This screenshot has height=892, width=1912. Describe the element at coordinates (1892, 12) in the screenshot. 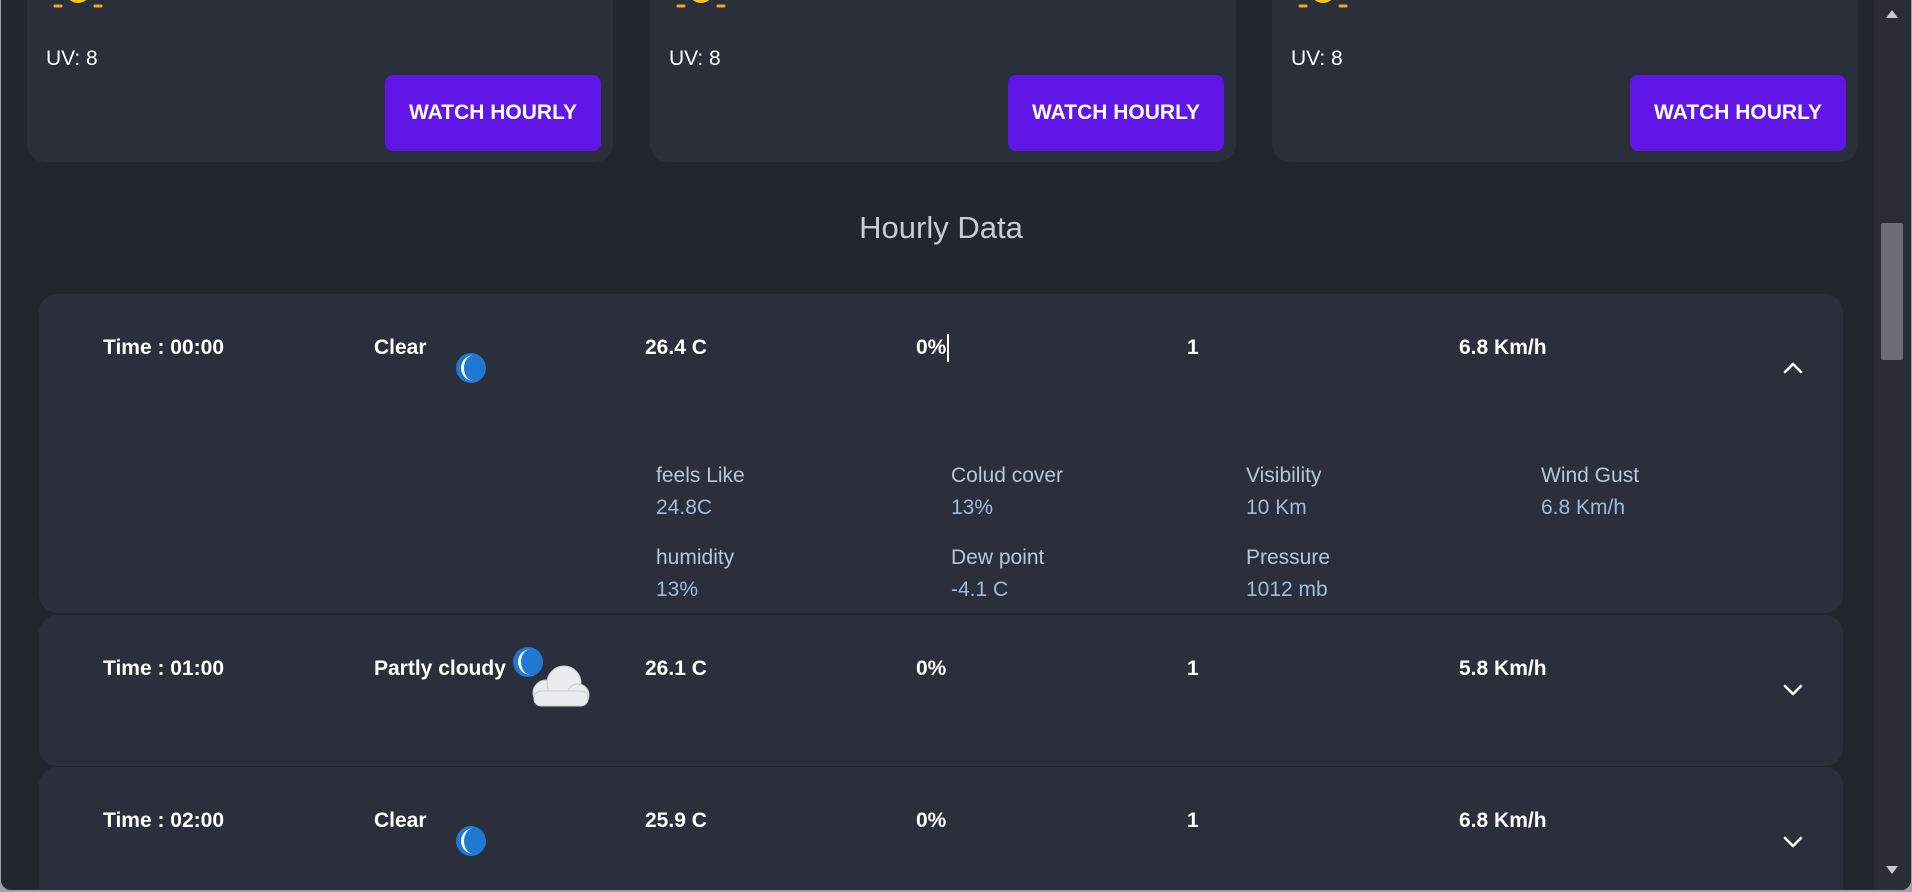

I see `scroll-up-arrow-icon` at that location.